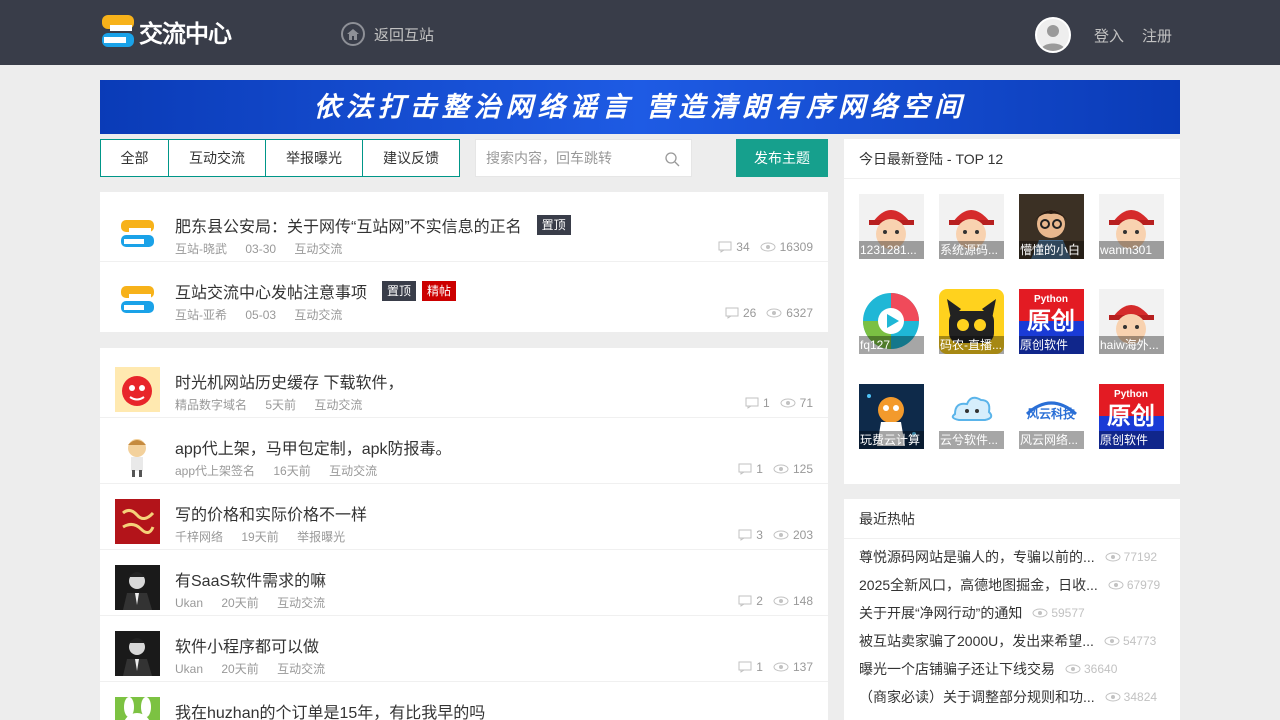 This screenshot has height=720, width=1280. I want to click on hot-post-item: 曝光一个店铺骗子还让下线交易 36640, so click(988, 669).